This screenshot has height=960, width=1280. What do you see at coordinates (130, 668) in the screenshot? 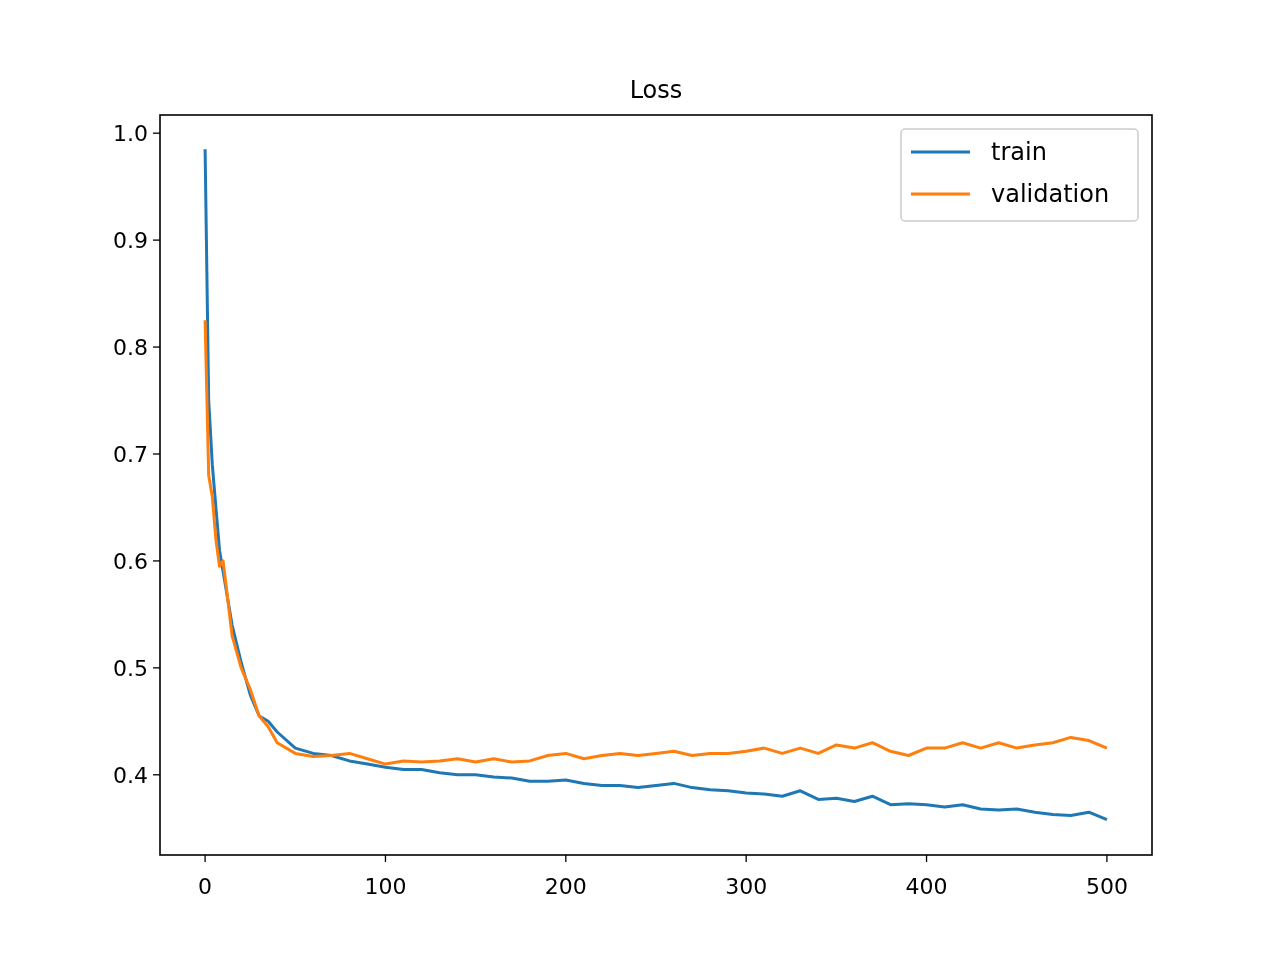
I see `y-tick-label: 0.5` at bounding box center [130, 668].